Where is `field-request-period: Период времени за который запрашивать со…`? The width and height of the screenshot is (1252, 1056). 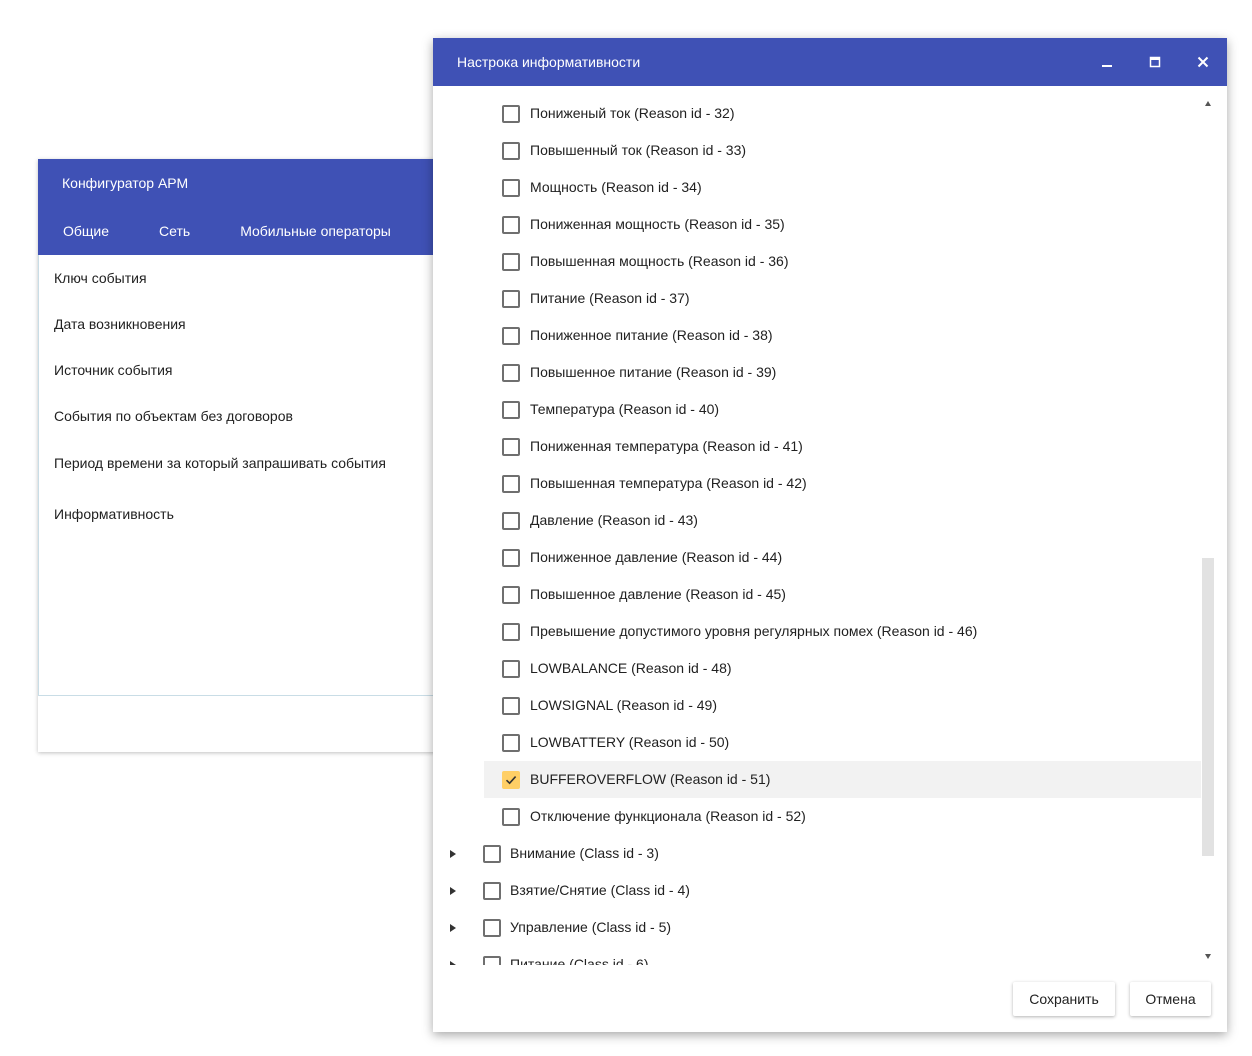 field-request-period: Период времени за который запрашивать со… is located at coordinates (220, 463).